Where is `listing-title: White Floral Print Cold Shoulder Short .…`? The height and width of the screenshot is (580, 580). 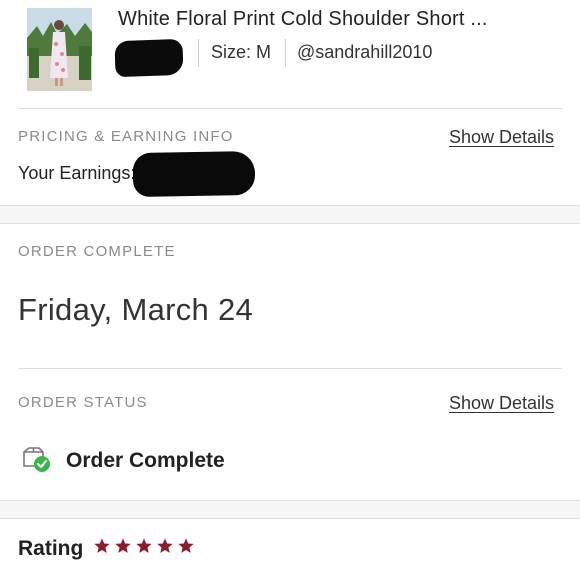
listing-title: White Floral Print Cold Shoulder Short .… is located at coordinates (303, 19).